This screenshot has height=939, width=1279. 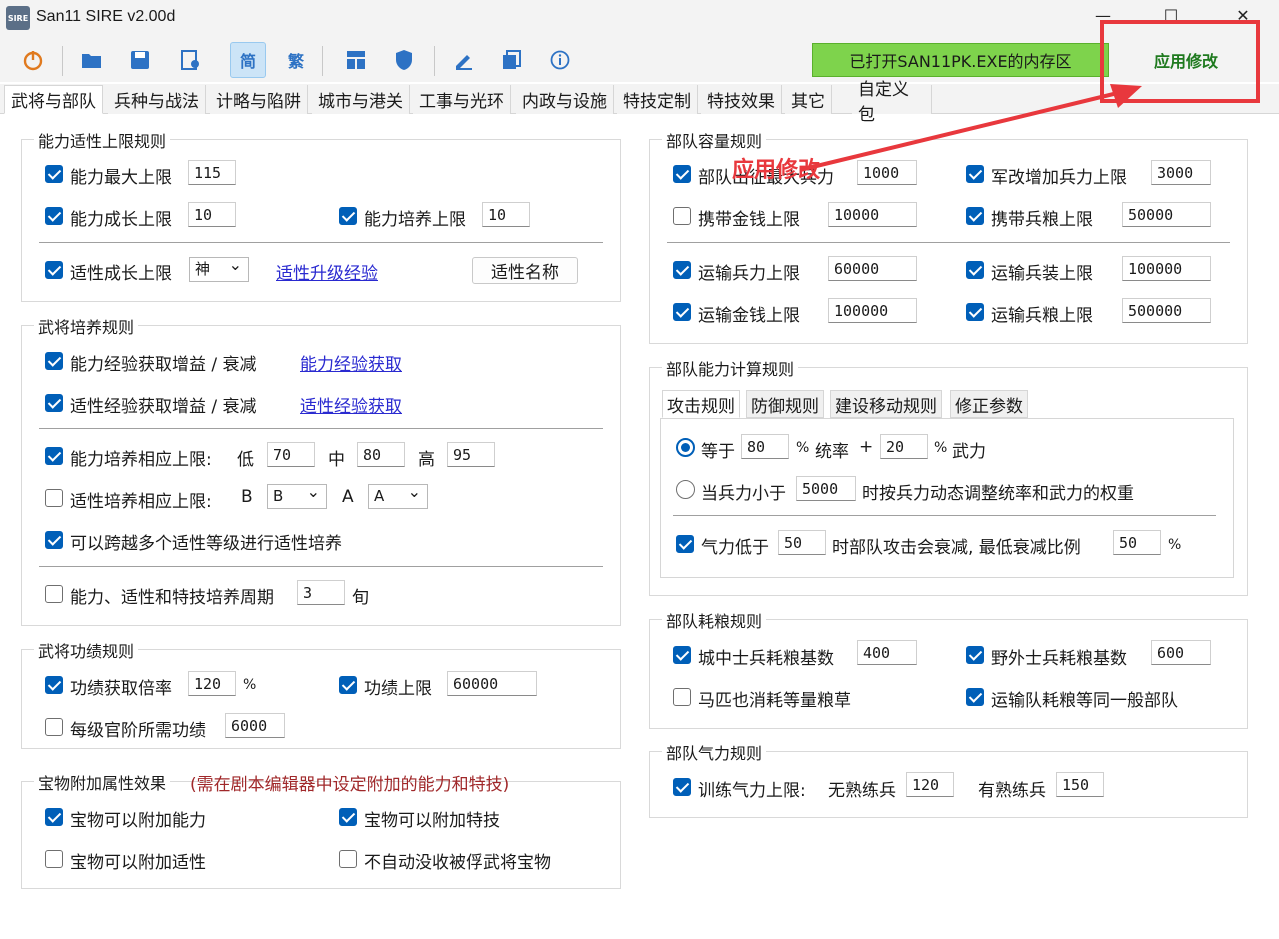 What do you see at coordinates (212, 172) in the screenshot?
I see `max-ability-input: 115` at bounding box center [212, 172].